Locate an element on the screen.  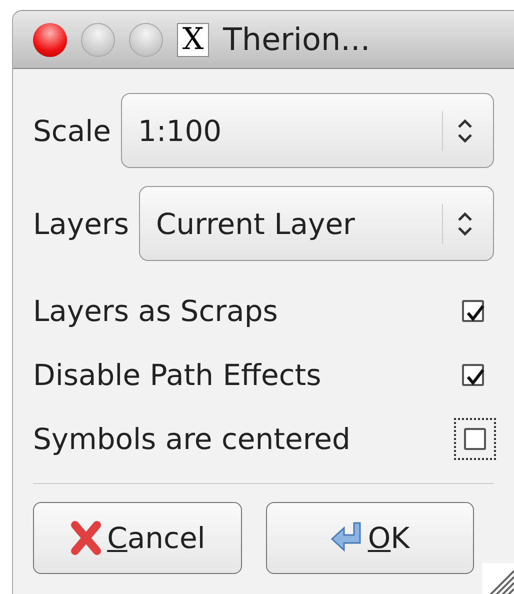
field-label: Scale is located at coordinates (72, 131).